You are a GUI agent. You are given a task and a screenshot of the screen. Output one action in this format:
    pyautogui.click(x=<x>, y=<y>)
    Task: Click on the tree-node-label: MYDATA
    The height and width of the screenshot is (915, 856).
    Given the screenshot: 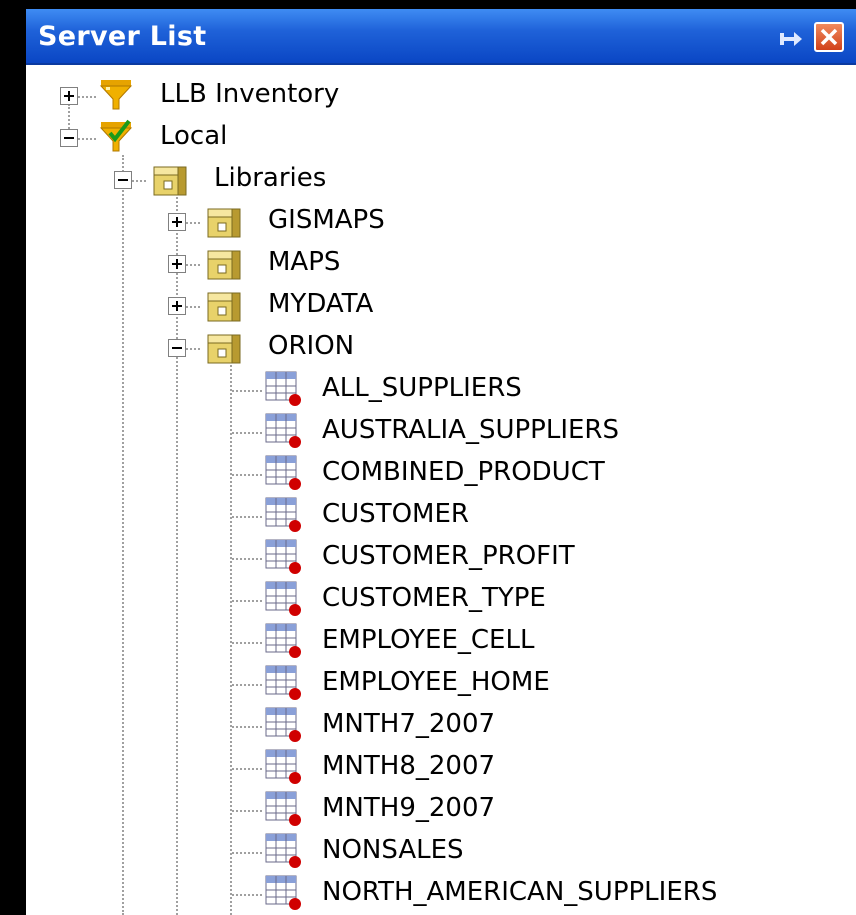 What is the action you would take?
    pyautogui.click(x=320, y=304)
    